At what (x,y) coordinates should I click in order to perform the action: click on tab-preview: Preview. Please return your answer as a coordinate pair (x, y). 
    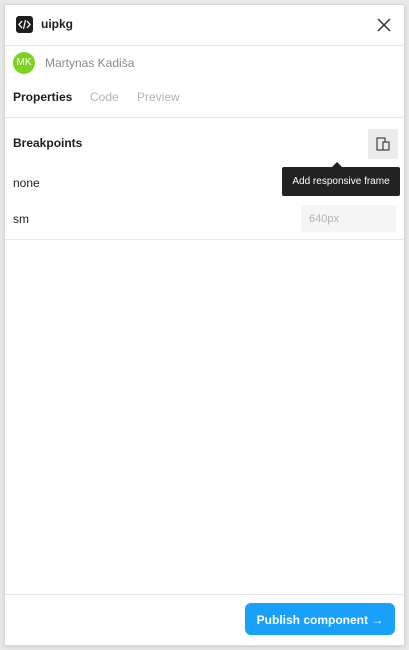
    Looking at the image, I should click on (158, 97).